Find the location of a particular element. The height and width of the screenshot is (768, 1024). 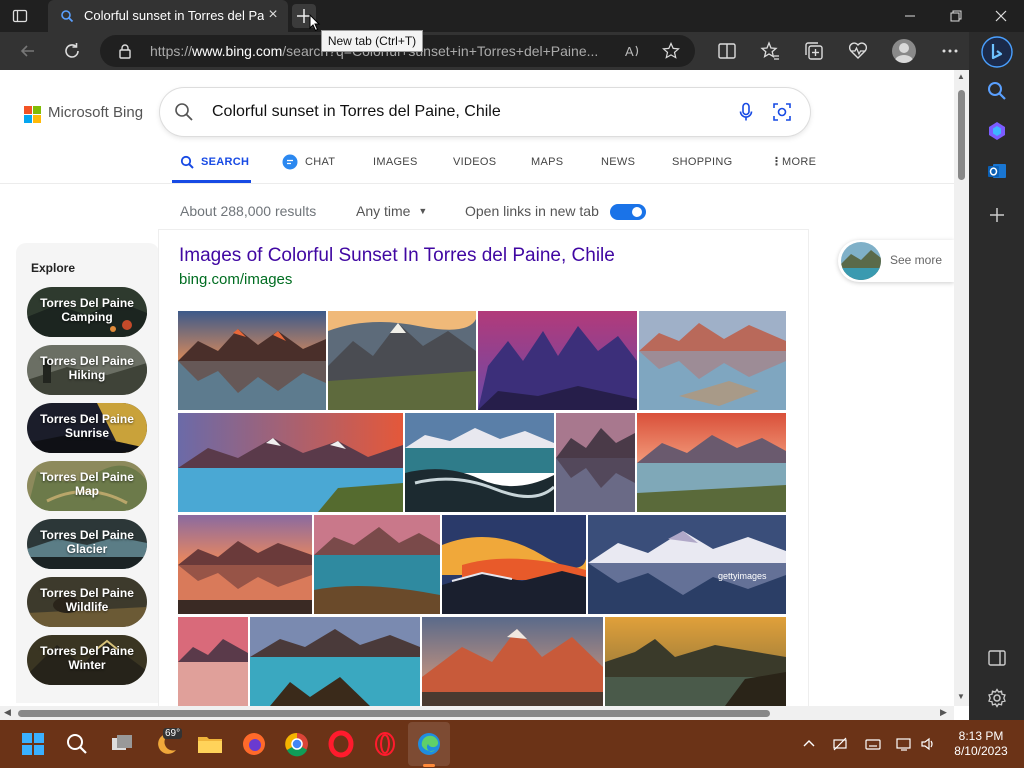

taskbar-search-icon is located at coordinates (77, 744).